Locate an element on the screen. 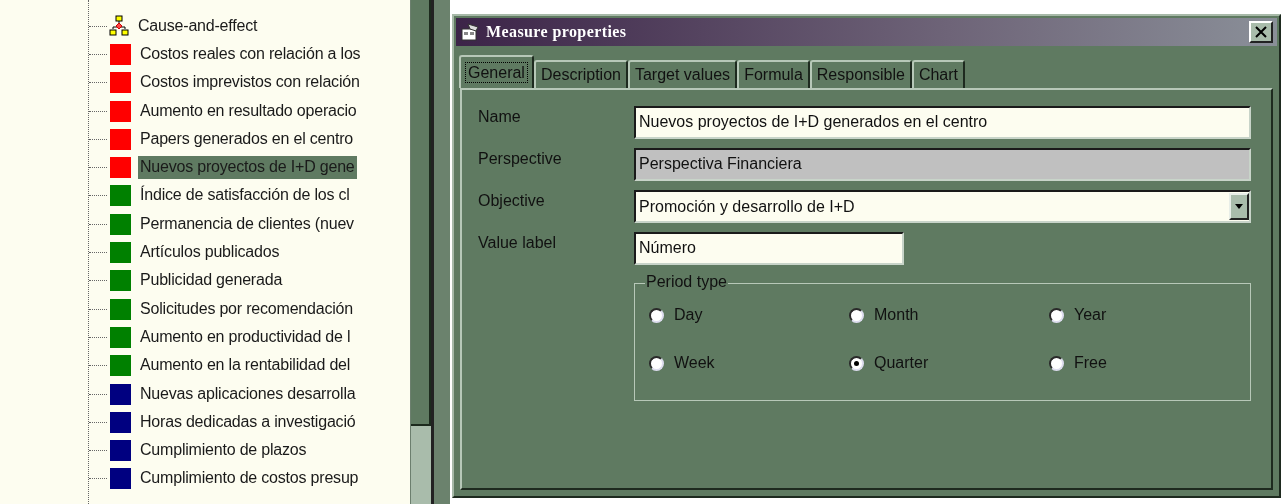  tree-item: Índice de satisfacción de los cl is located at coordinates (245, 196).